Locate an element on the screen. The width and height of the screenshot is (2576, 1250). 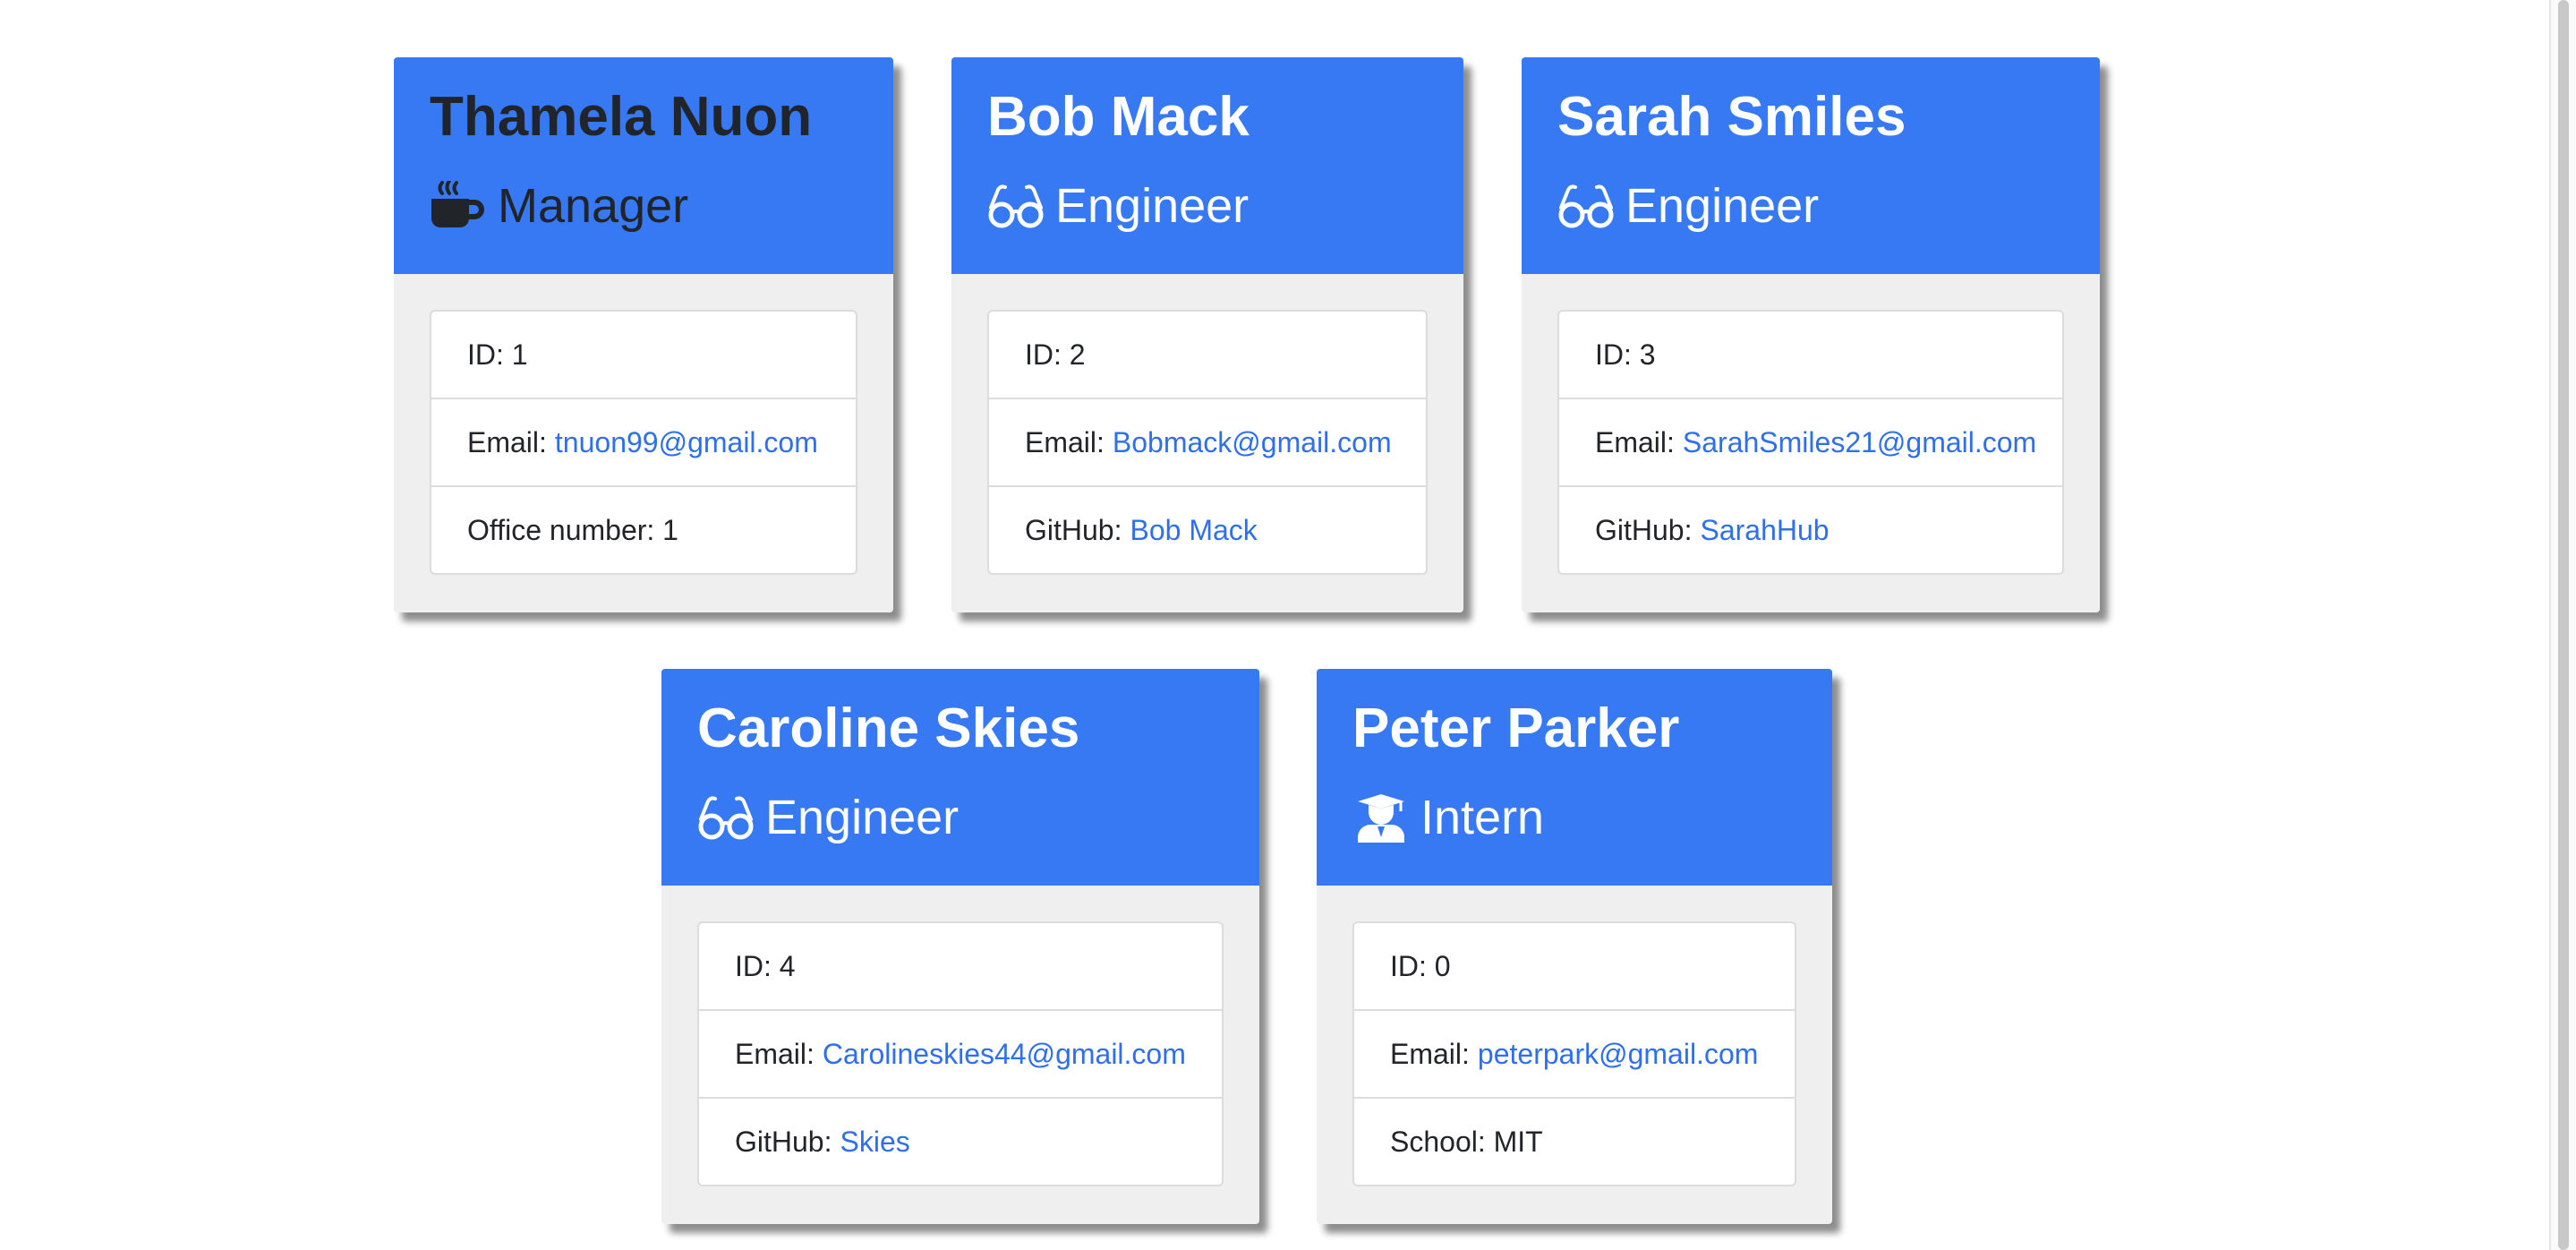
employee-card: Caroline Skies Engineer ID: 4 Email is located at coordinates (960, 947).